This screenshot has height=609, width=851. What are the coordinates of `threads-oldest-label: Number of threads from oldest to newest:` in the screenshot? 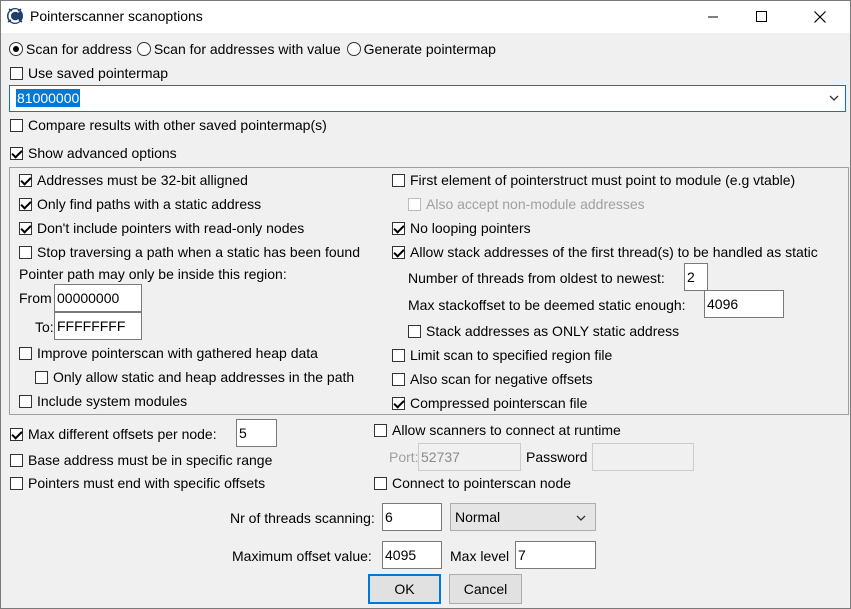 It's located at (536, 278).